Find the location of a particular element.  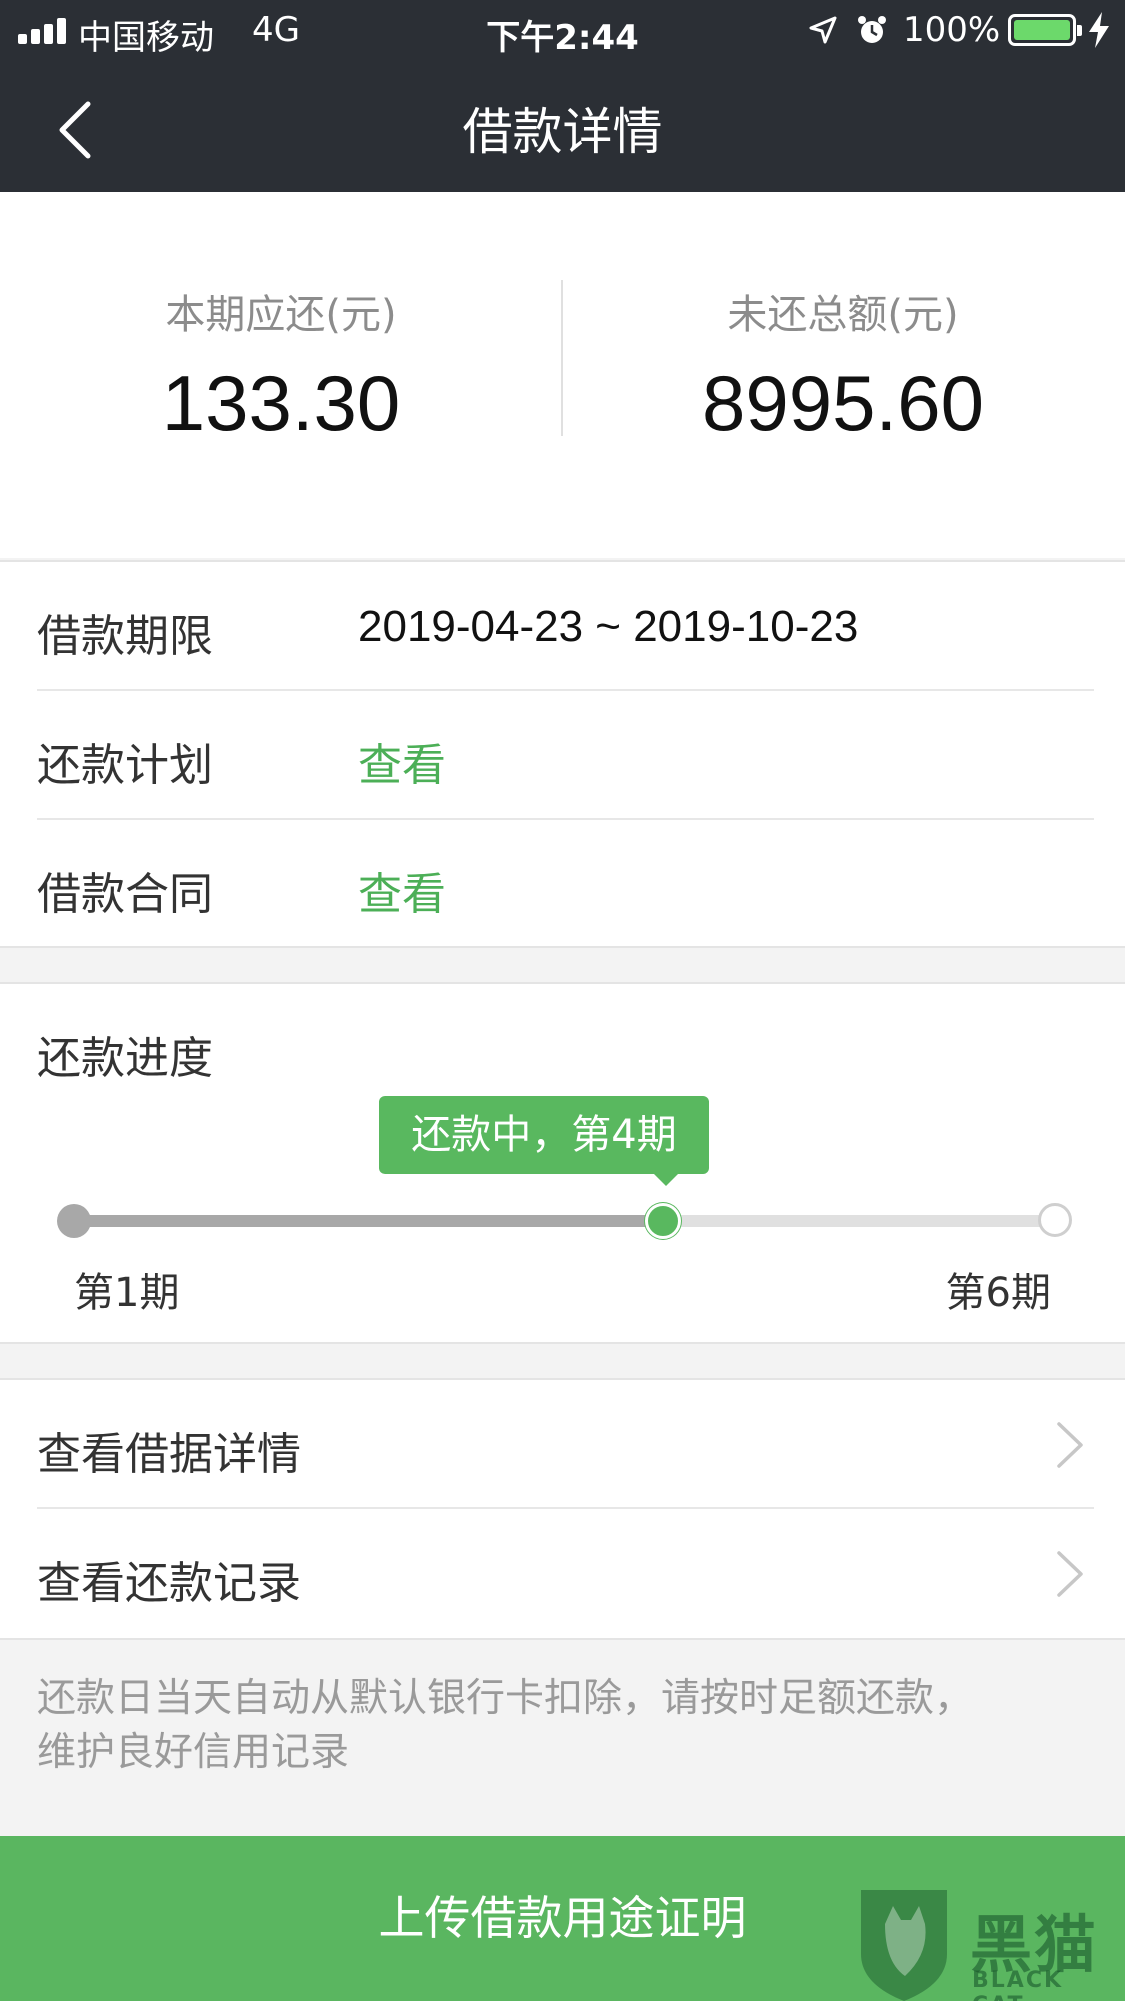

repayment-records-label: 查看还款记录 is located at coordinates (169, 1583).